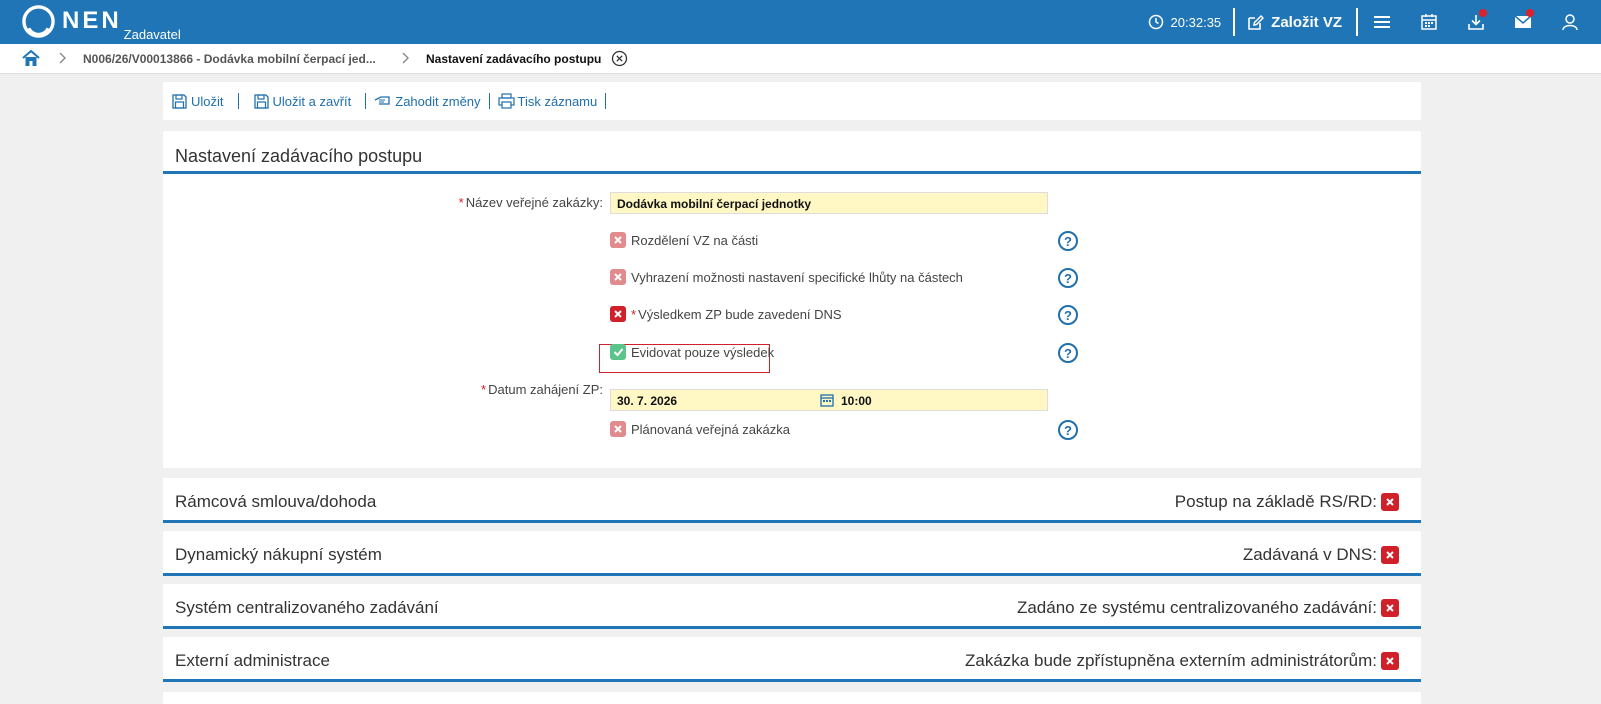 The height and width of the screenshot is (704, 1601). I want to click on top-right-tools: 20:32:35 Založit VZ, so click(1374, 22).